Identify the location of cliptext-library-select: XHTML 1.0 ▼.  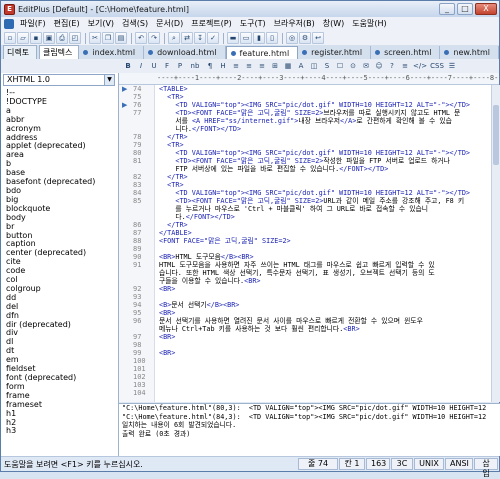
(59, 80).